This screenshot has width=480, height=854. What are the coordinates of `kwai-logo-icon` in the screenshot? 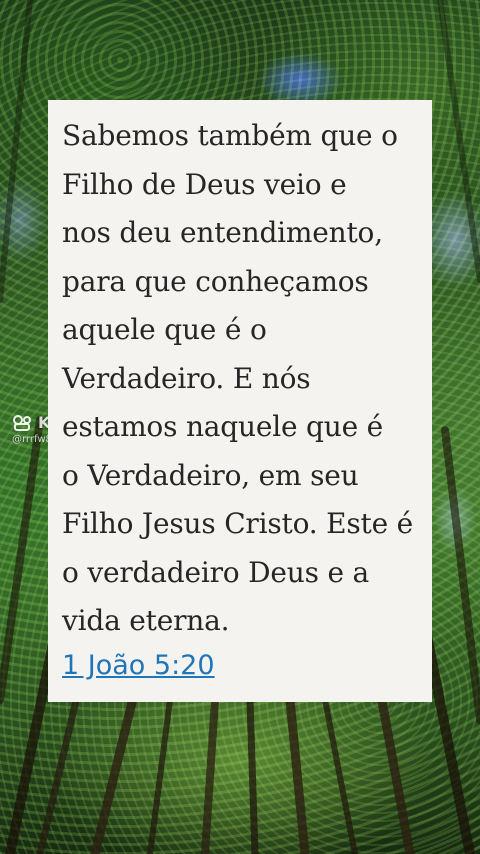 It's located at (23, 423).